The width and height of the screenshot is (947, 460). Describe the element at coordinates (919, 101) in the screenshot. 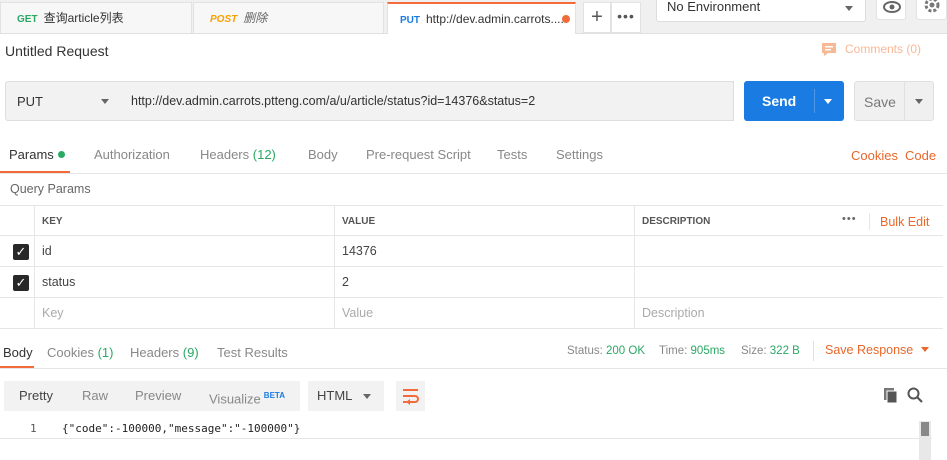

I see `save-options-chevron-icon` at that location.